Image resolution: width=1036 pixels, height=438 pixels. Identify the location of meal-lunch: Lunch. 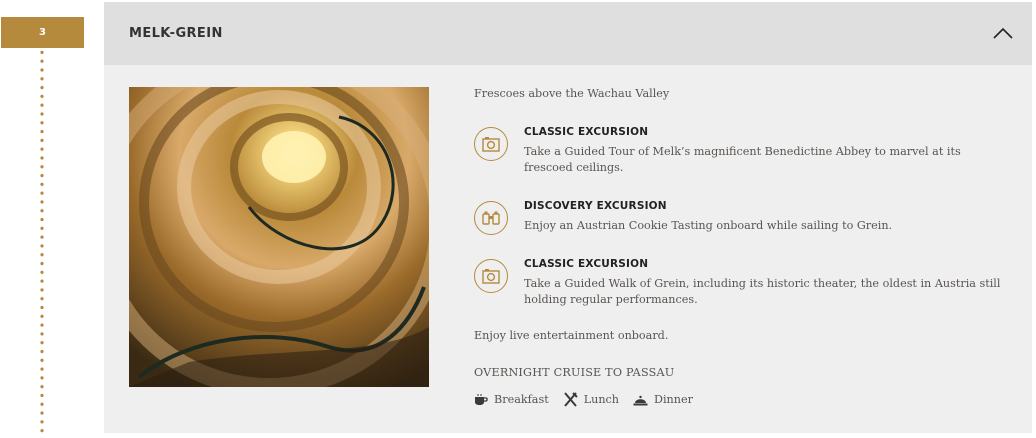
(591, 399).